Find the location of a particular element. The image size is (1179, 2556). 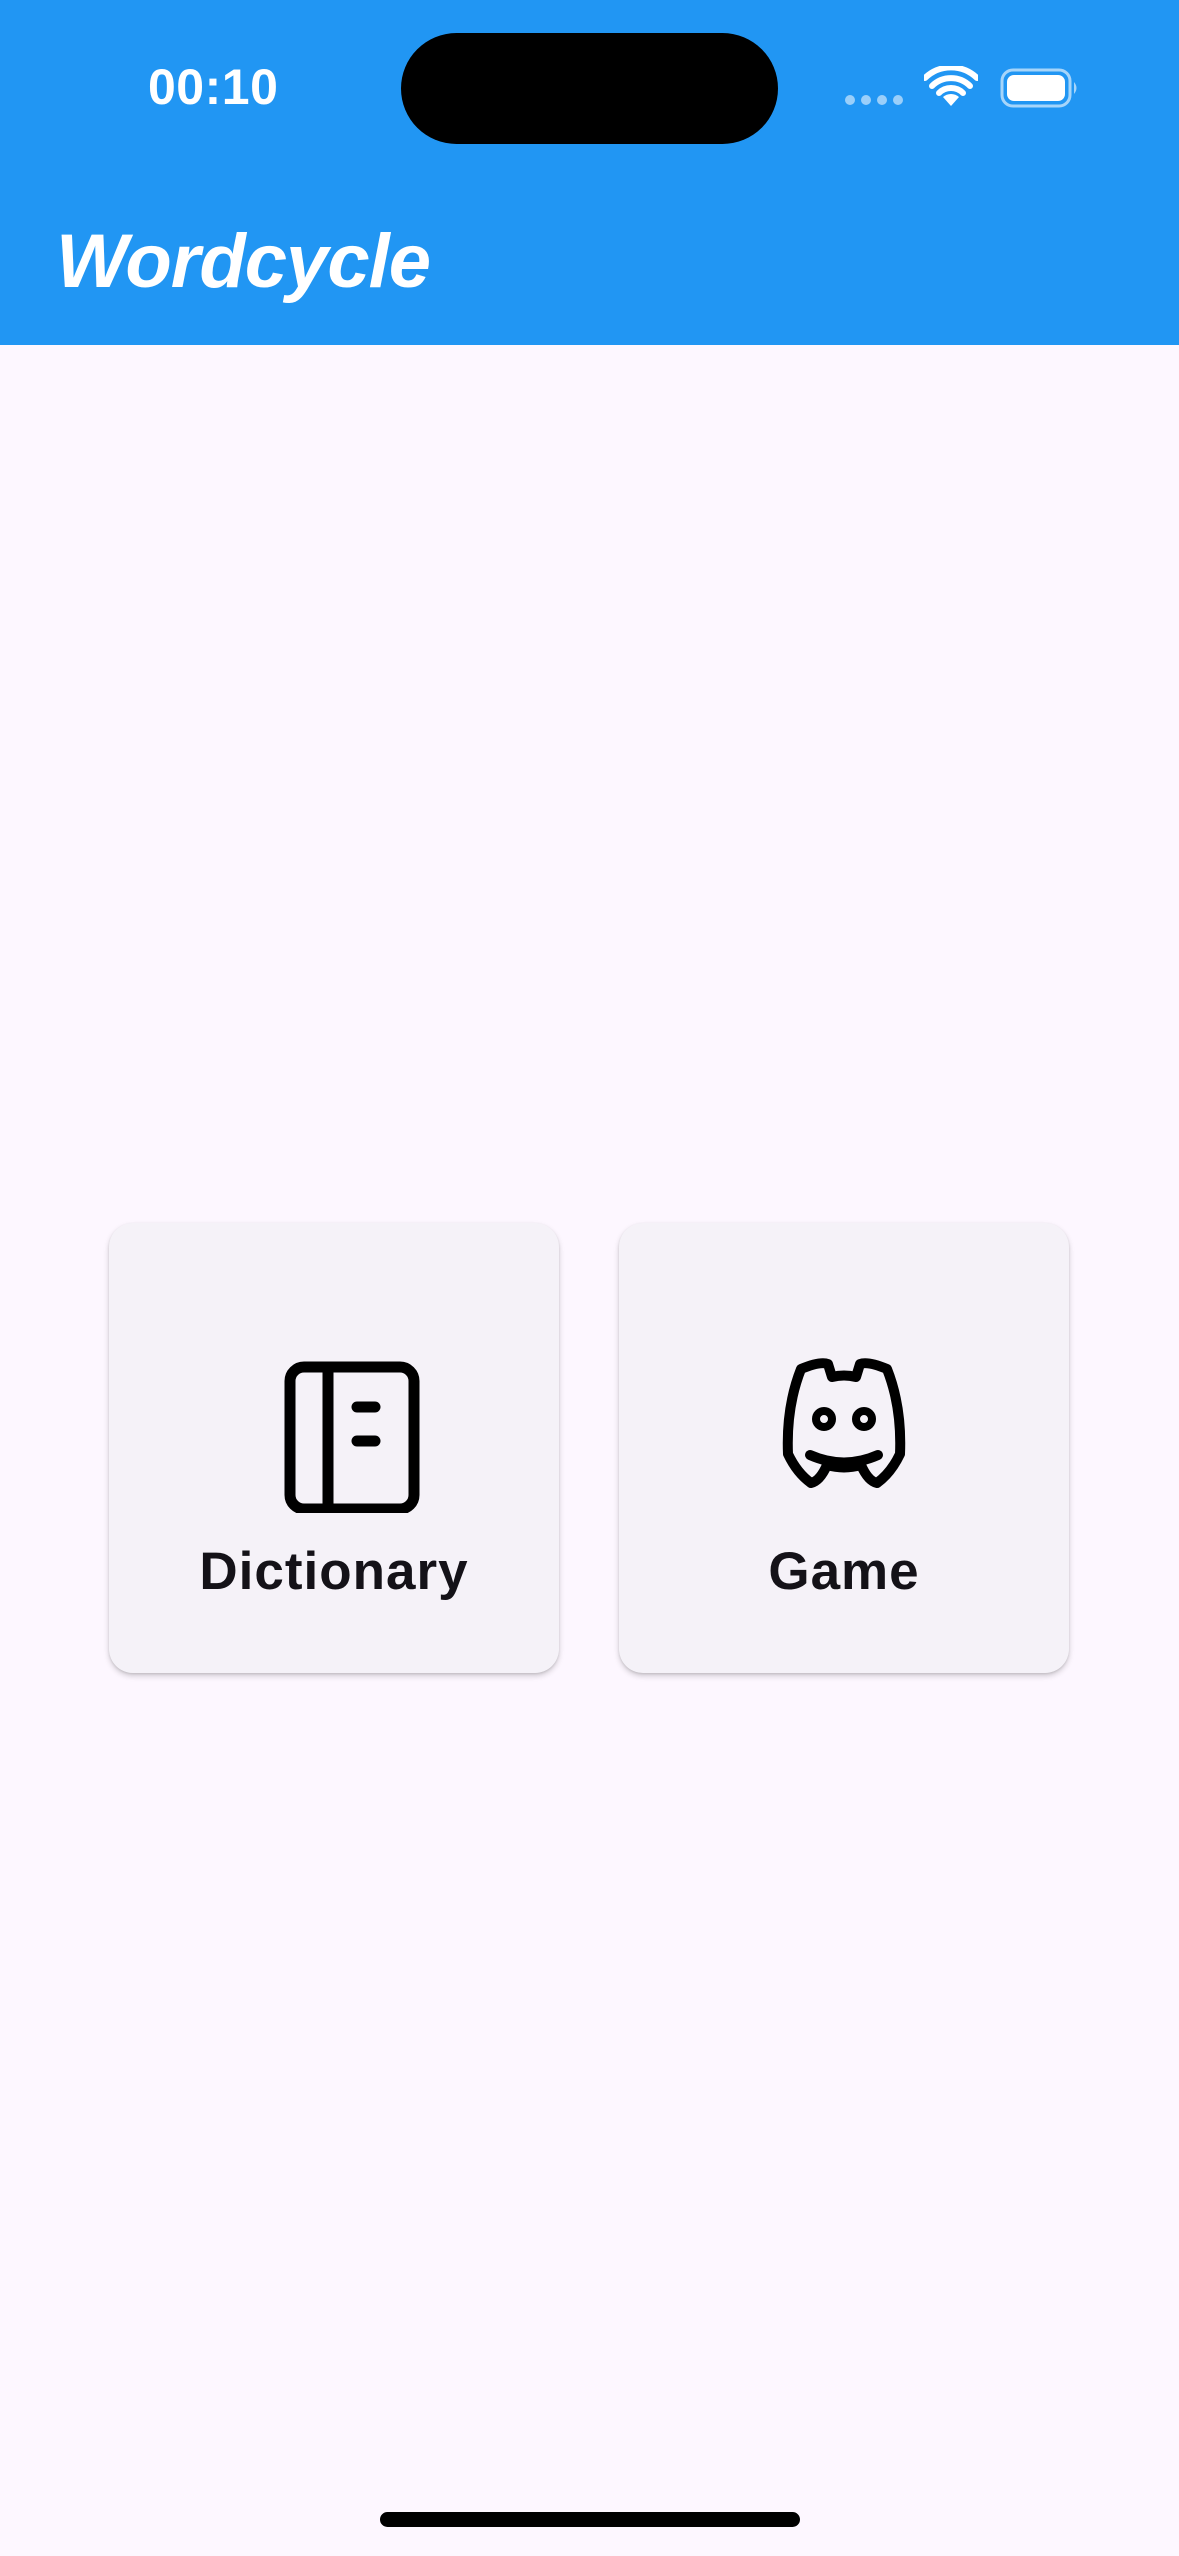

app-title: Wordcycle is located at coordinates (243, 261).